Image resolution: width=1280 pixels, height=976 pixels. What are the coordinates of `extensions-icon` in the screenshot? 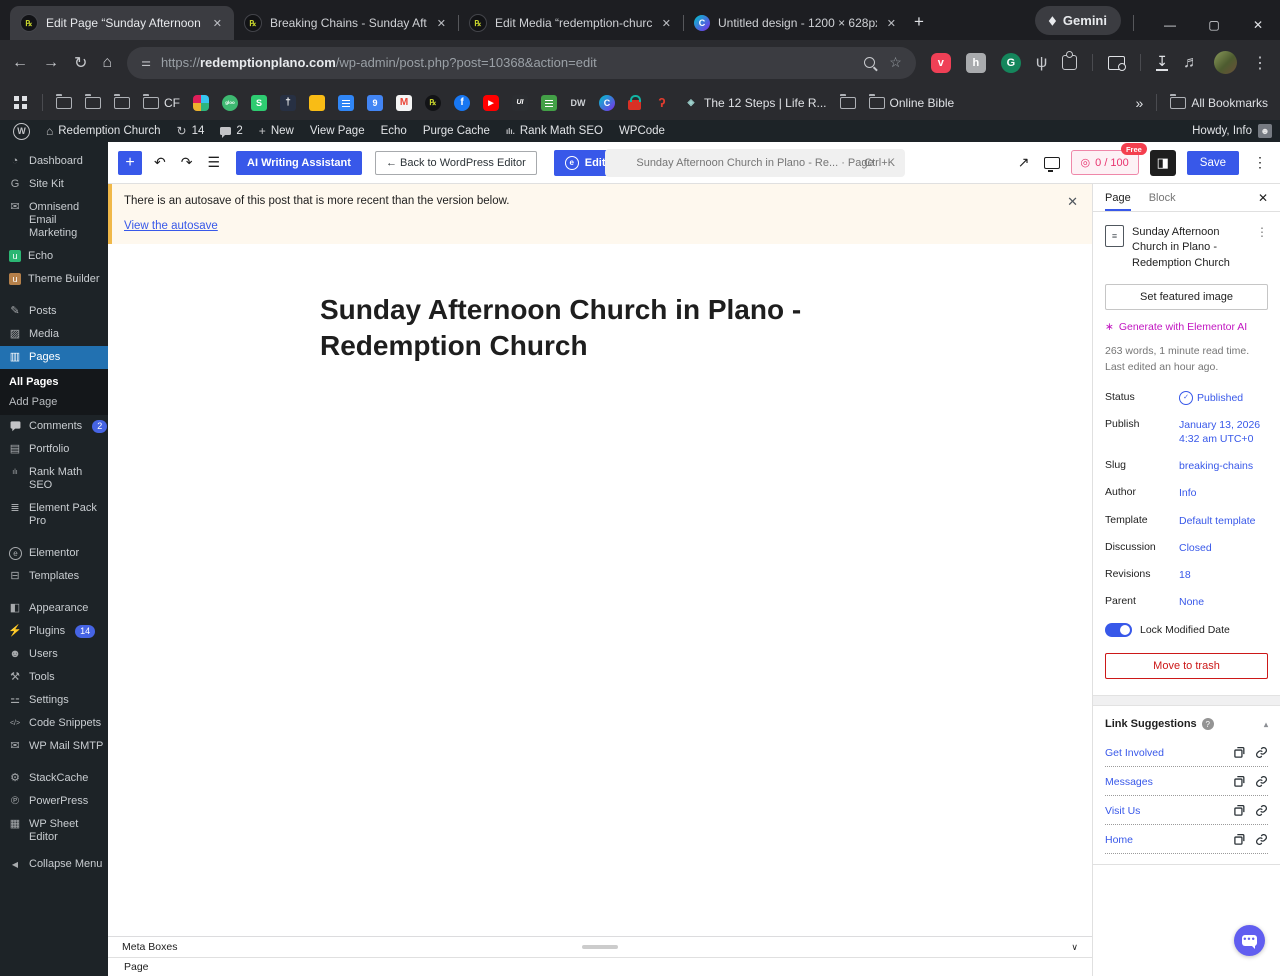 It's located at (1070, 60).